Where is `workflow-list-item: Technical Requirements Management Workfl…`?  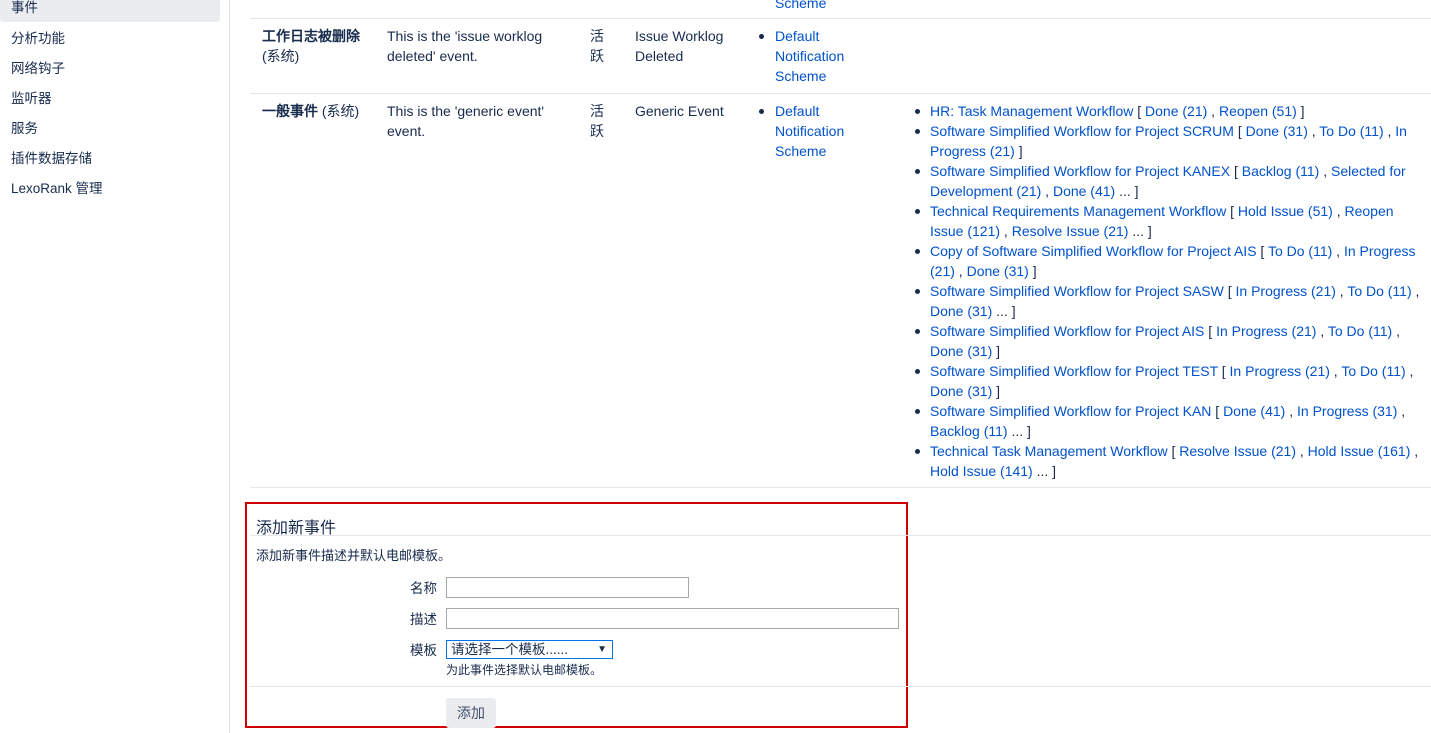 workflow-list-item: Technical Requirements Management Workfl… is located at coordinates (1170, 221).